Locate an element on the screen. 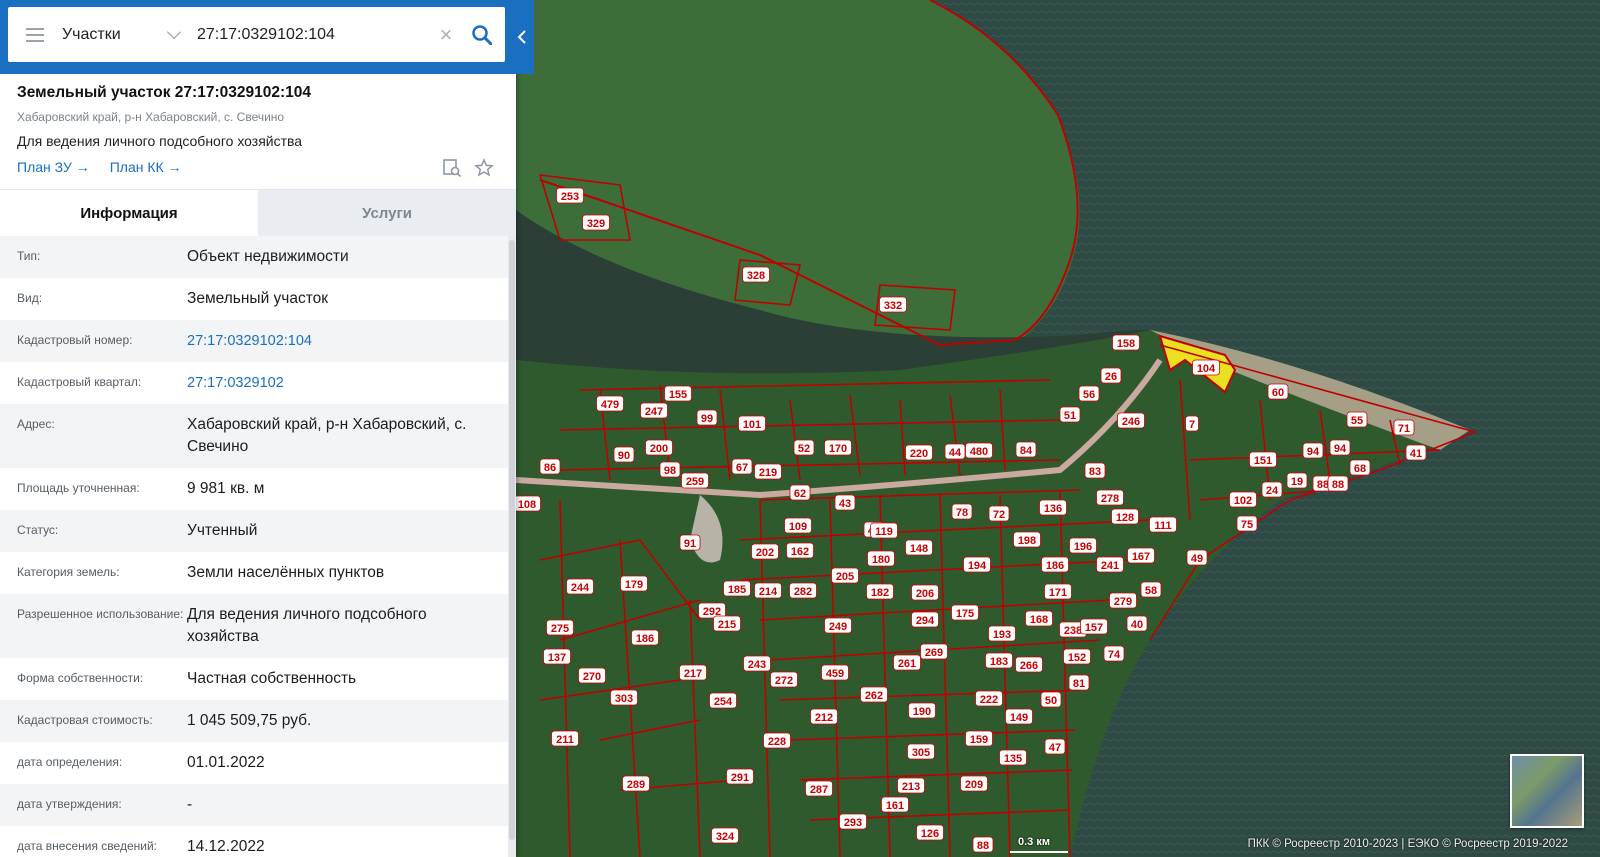  parcel-label: 244 is located at coordinates (580, 588).